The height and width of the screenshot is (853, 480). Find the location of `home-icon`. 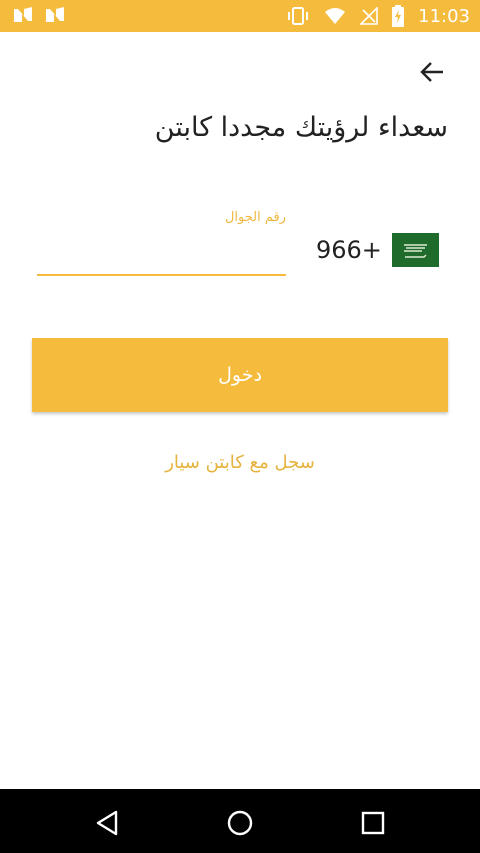

home-icon is located at coordinates (240, 823).